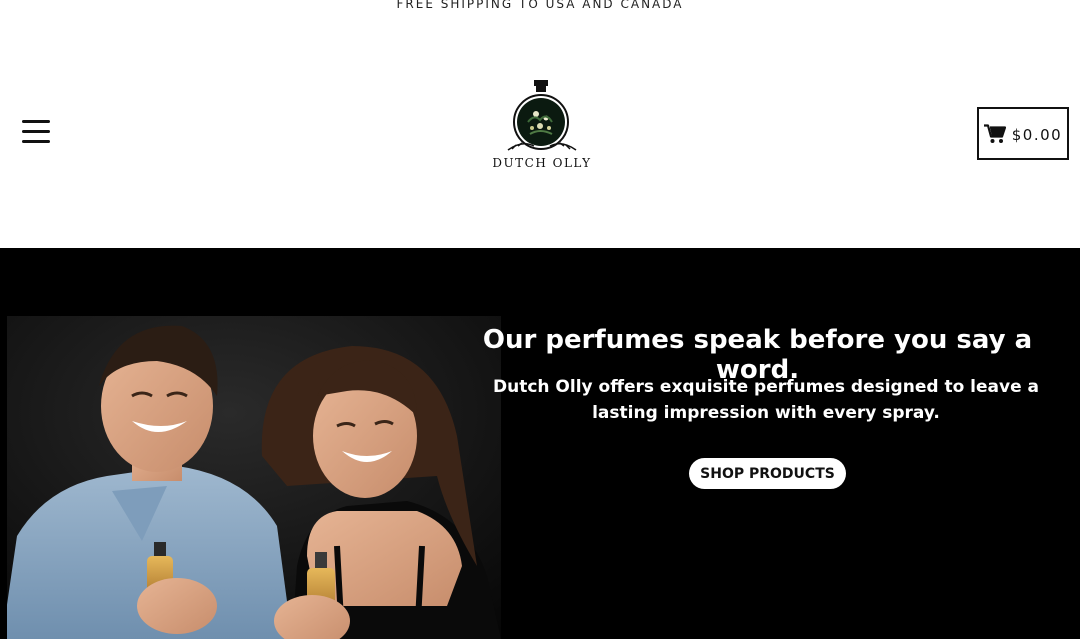 This screenshot has height=639, width=1080. What do you see at coordinates (994, 133) in the screenshot?
I see `cart-icon` at bounding box center [994, 133].